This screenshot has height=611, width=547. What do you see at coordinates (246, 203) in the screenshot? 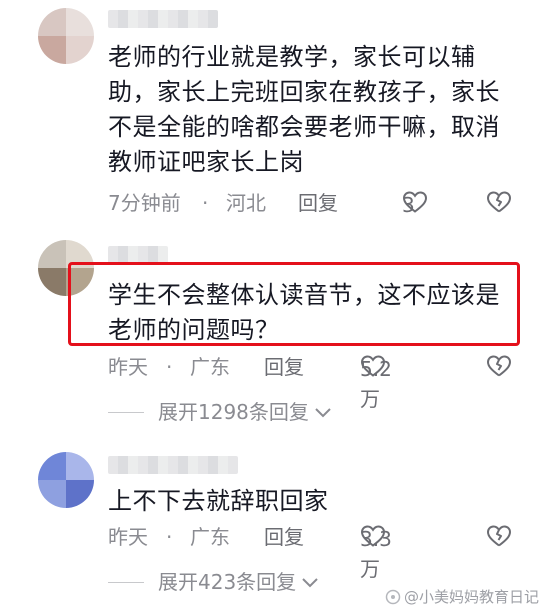
I see `comment-location: 河北` at bounding box center [246, 203].